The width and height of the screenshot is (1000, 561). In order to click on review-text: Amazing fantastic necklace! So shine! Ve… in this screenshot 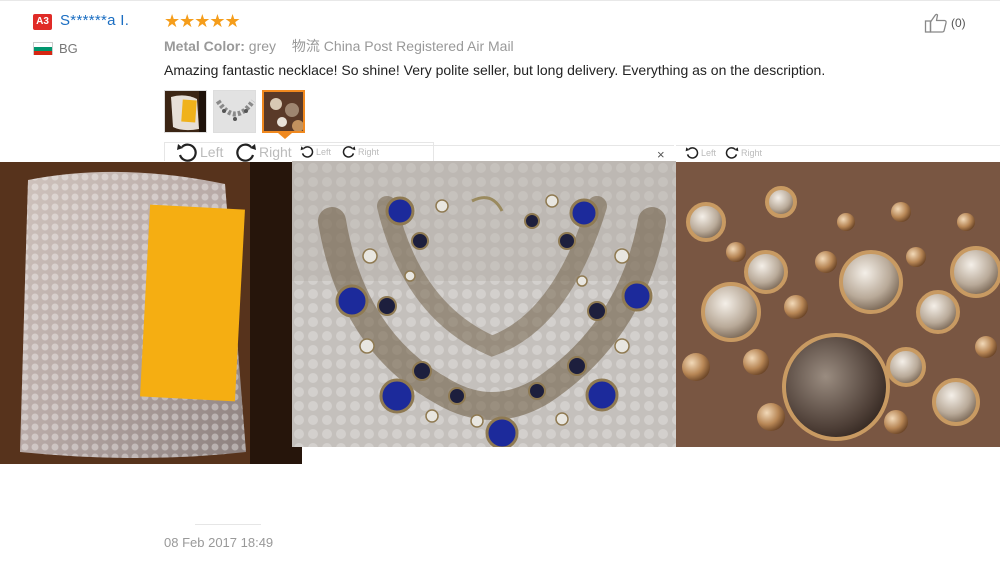, I will do `click(495, 70)`.